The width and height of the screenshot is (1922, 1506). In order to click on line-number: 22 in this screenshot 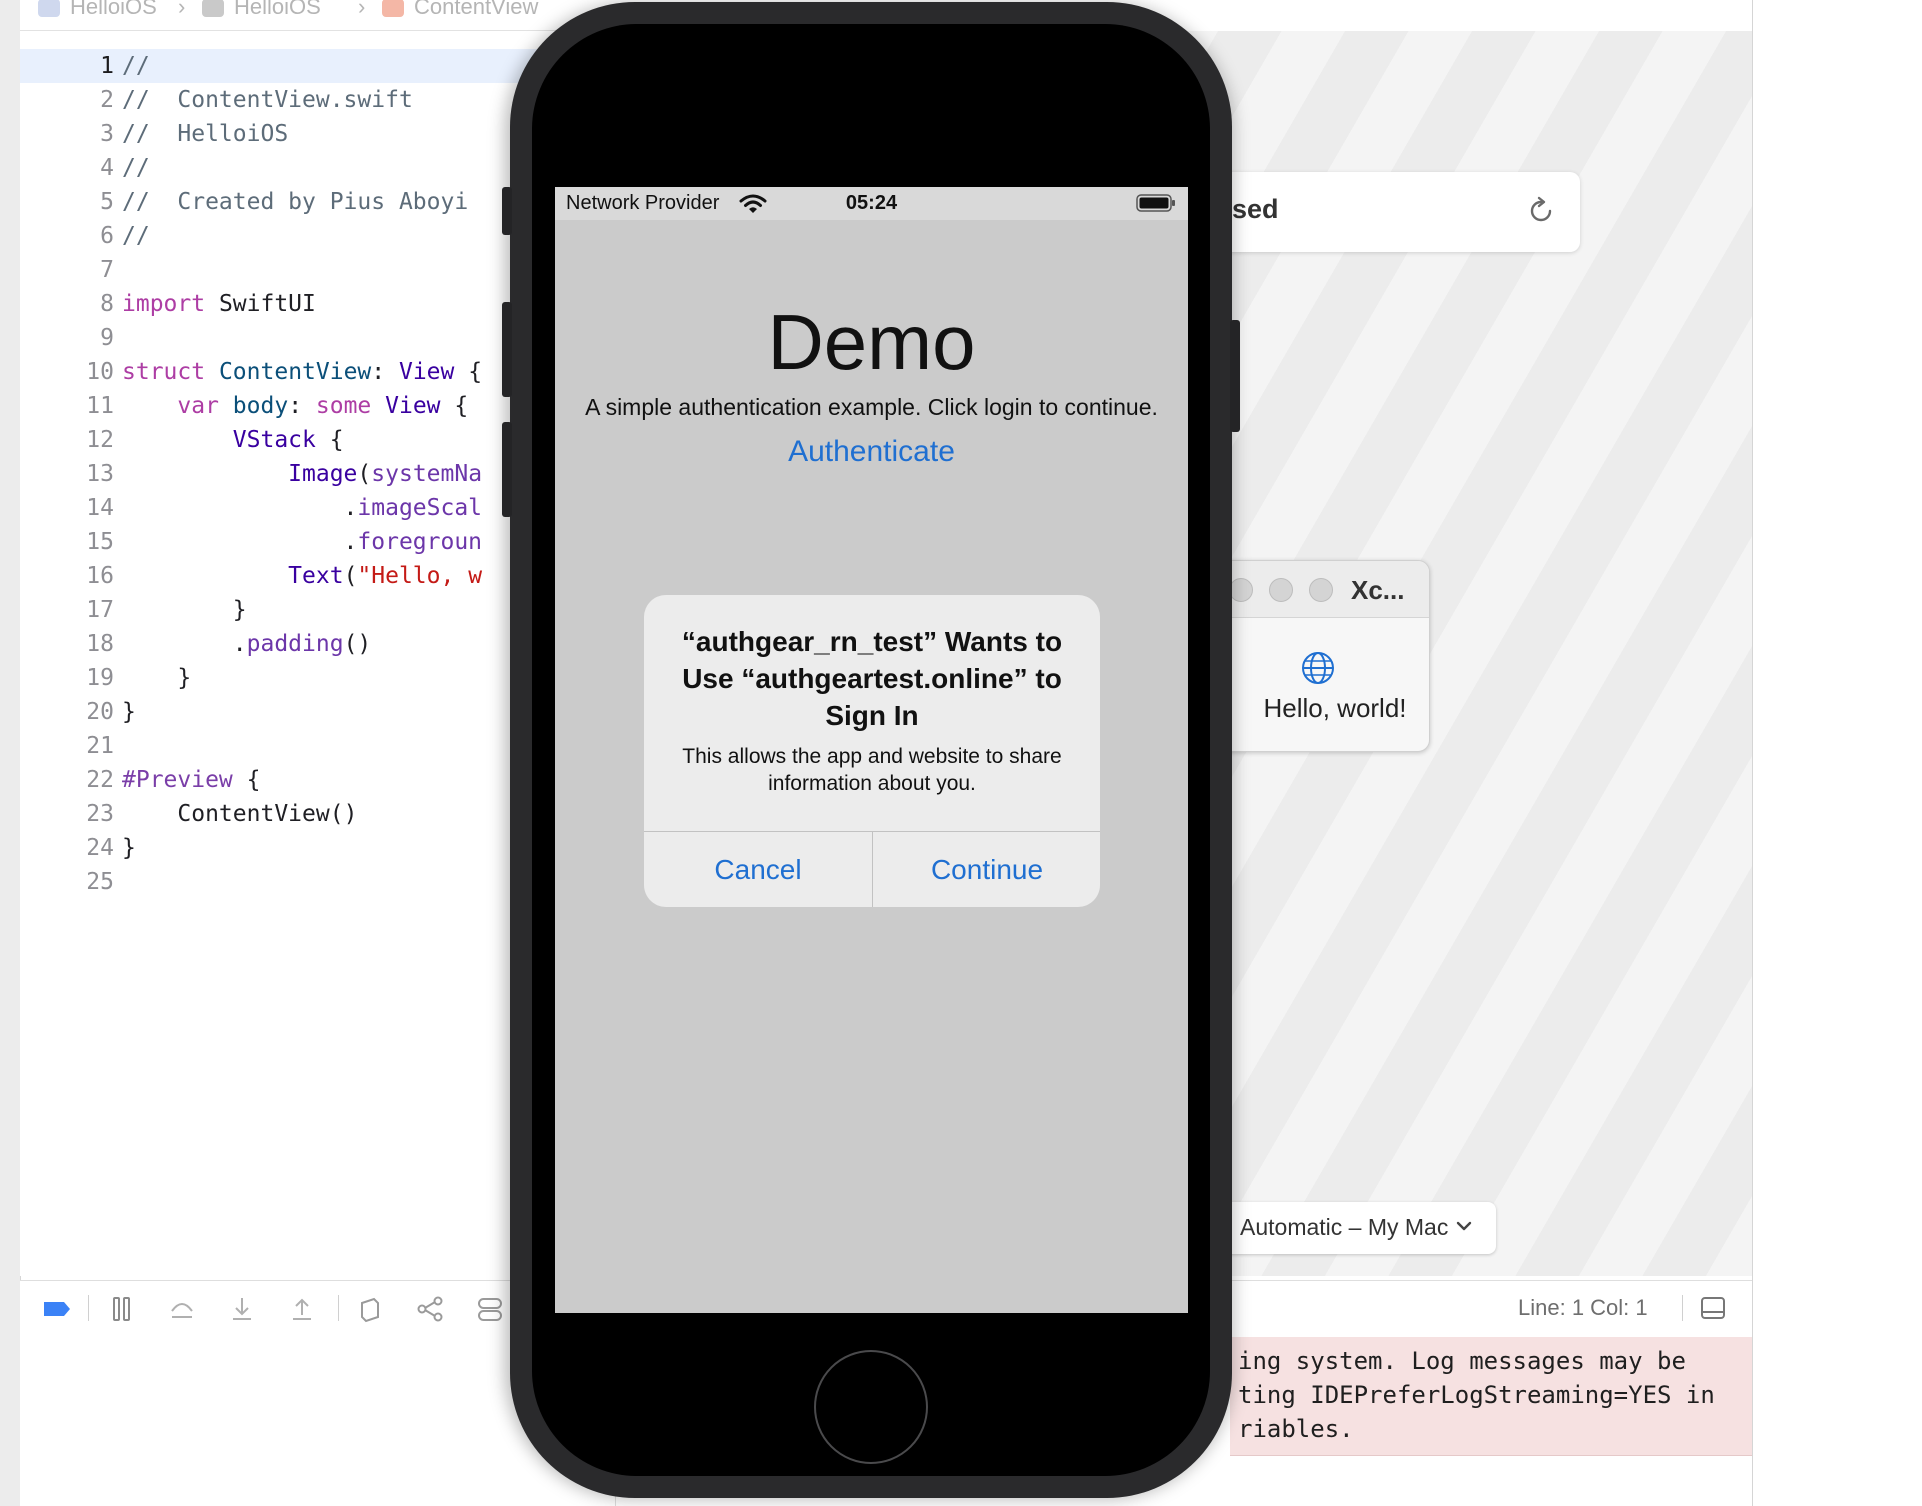, I will do `click(100, 780)`.